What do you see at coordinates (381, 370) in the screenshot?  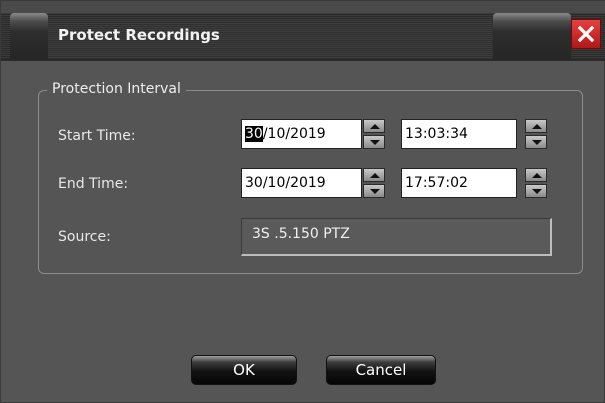 I see `cancel-button: Cancel` at bounding box center [381, 370].